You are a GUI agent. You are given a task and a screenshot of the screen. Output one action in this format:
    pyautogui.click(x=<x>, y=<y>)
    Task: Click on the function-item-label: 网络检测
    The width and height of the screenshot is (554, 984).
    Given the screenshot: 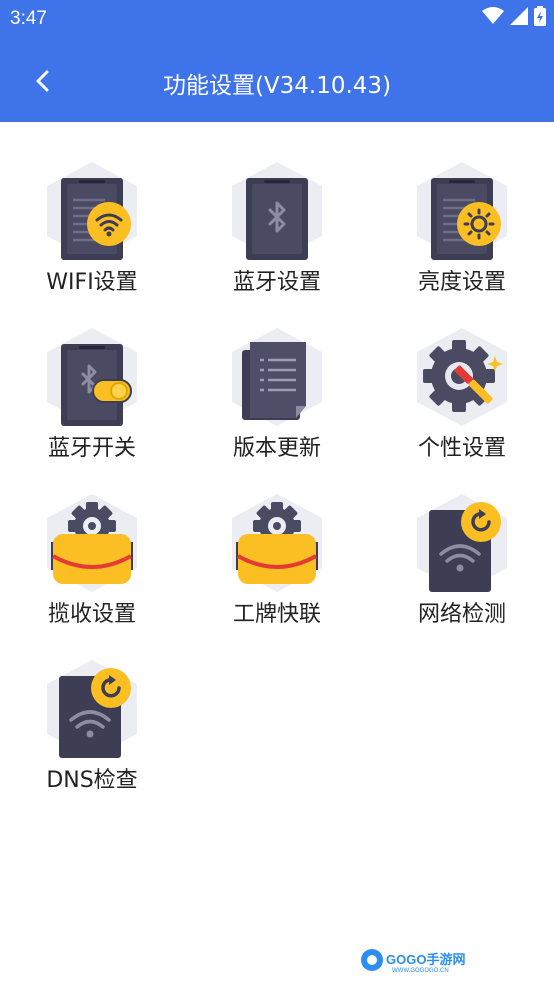 What is the action you would take?
    pyautogui.click(x=461, y=614)
    